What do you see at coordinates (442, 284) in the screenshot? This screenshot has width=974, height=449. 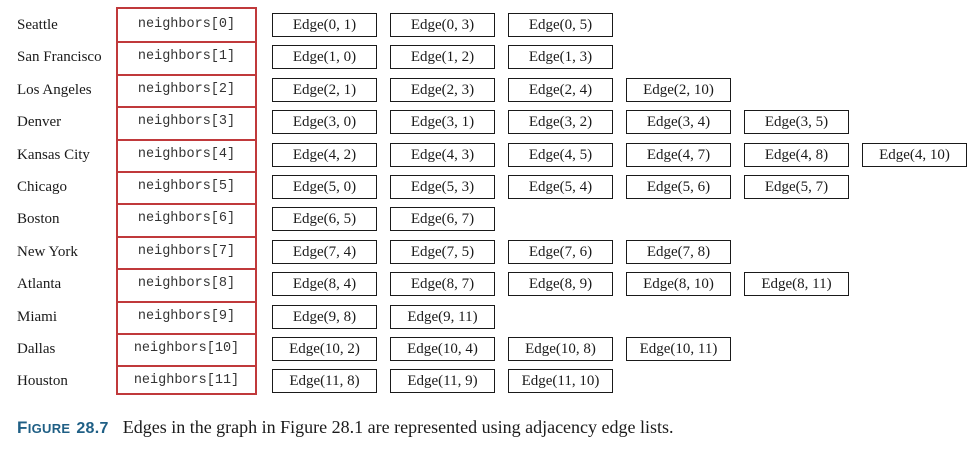 I see `edge-node: Edge(8, 7)` at bounding box center [442, 284].